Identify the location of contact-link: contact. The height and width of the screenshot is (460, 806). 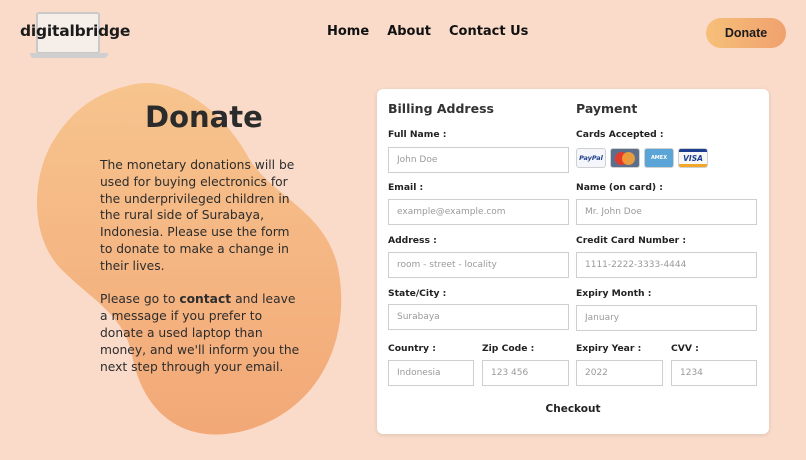
(205, 299).